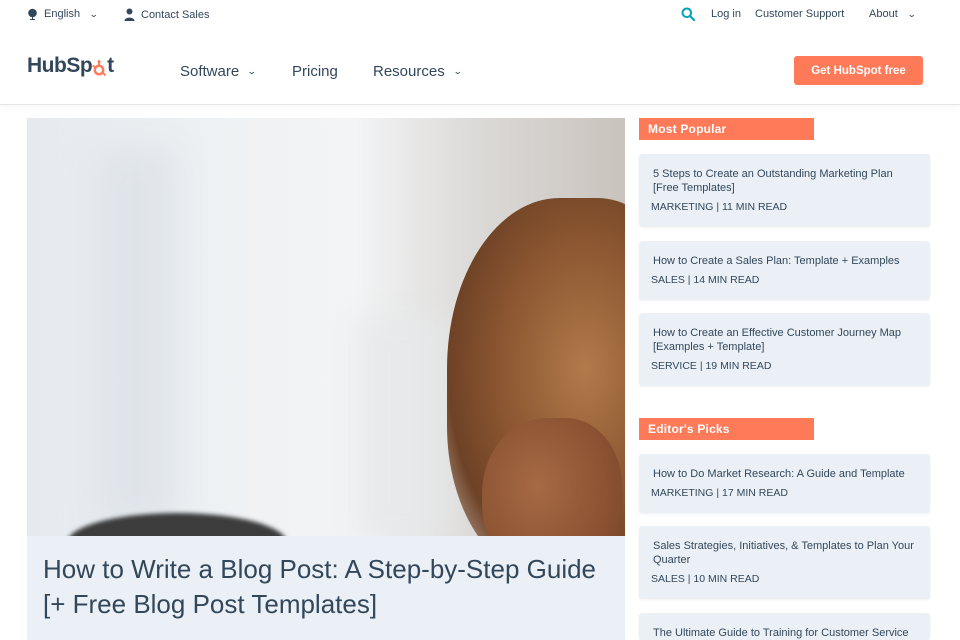 Image resolution: width=960 pixels, height=640 pixels. I want to click on nav-resources: Resources ⌄, so click(418, 71).